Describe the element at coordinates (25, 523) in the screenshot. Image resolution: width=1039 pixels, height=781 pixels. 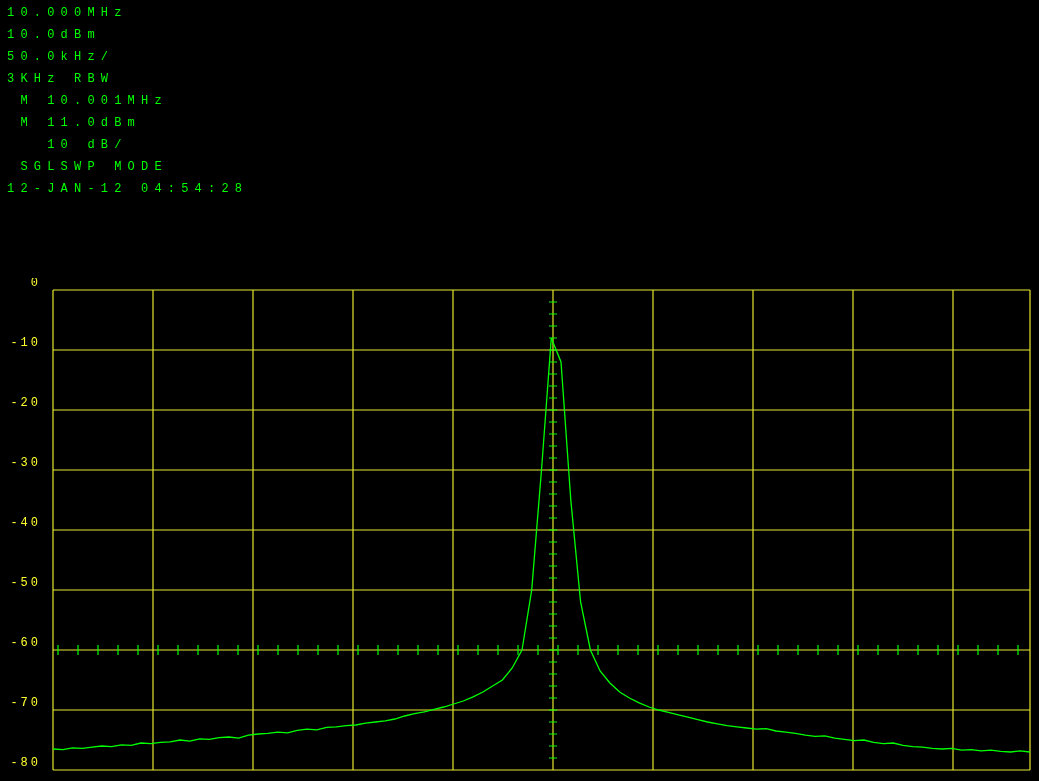
I see `axis-label: -40` at that location.